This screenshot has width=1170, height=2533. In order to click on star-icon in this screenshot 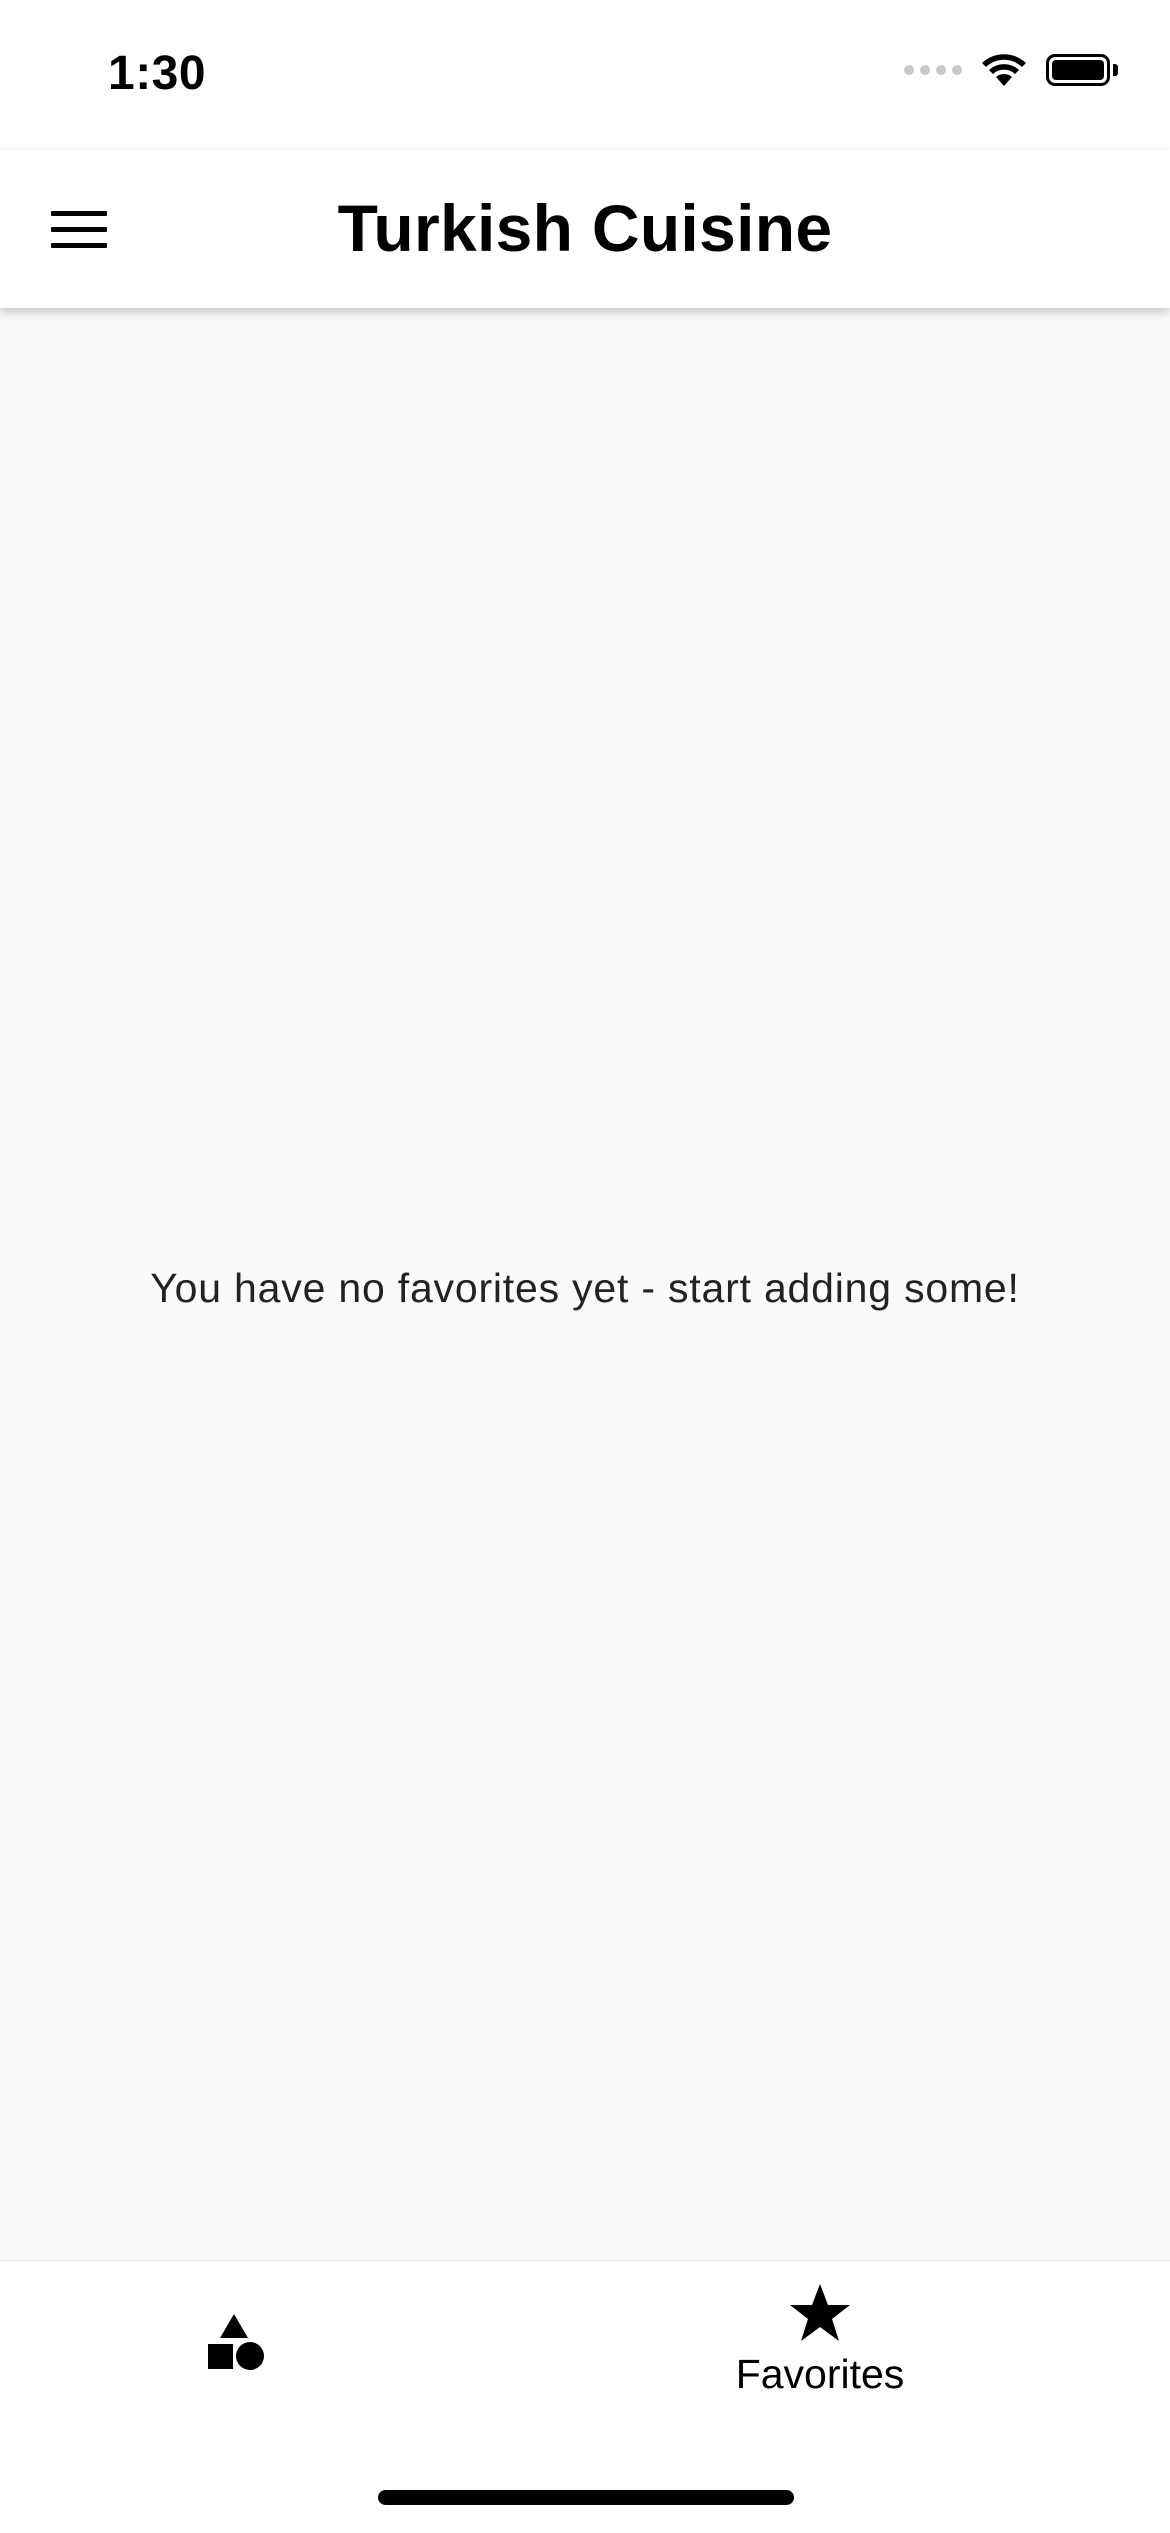, I will do `click(820, 2312)`.